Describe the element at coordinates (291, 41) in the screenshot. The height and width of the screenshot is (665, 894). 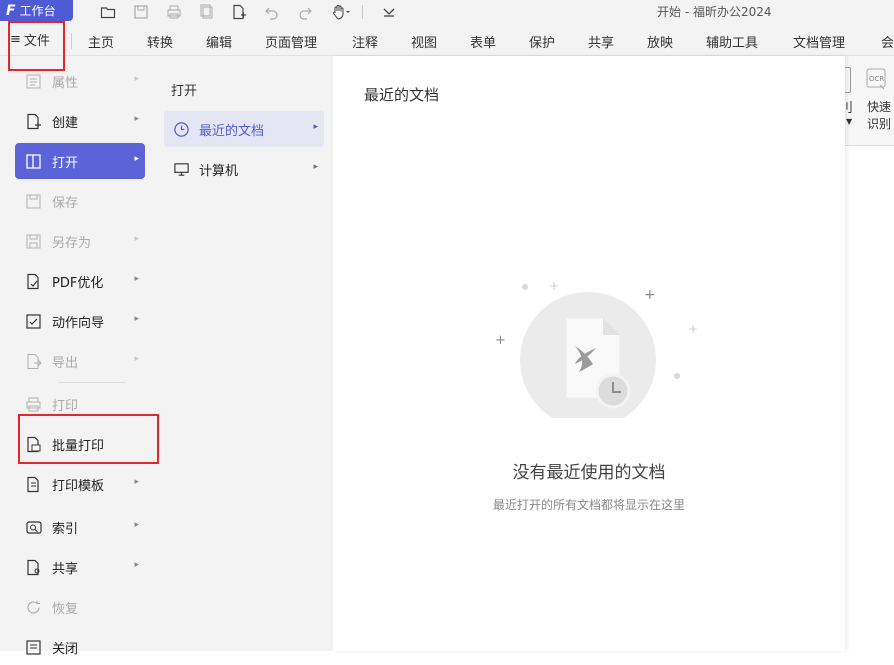
I see `tab-page-management: 页面管理` at that location.